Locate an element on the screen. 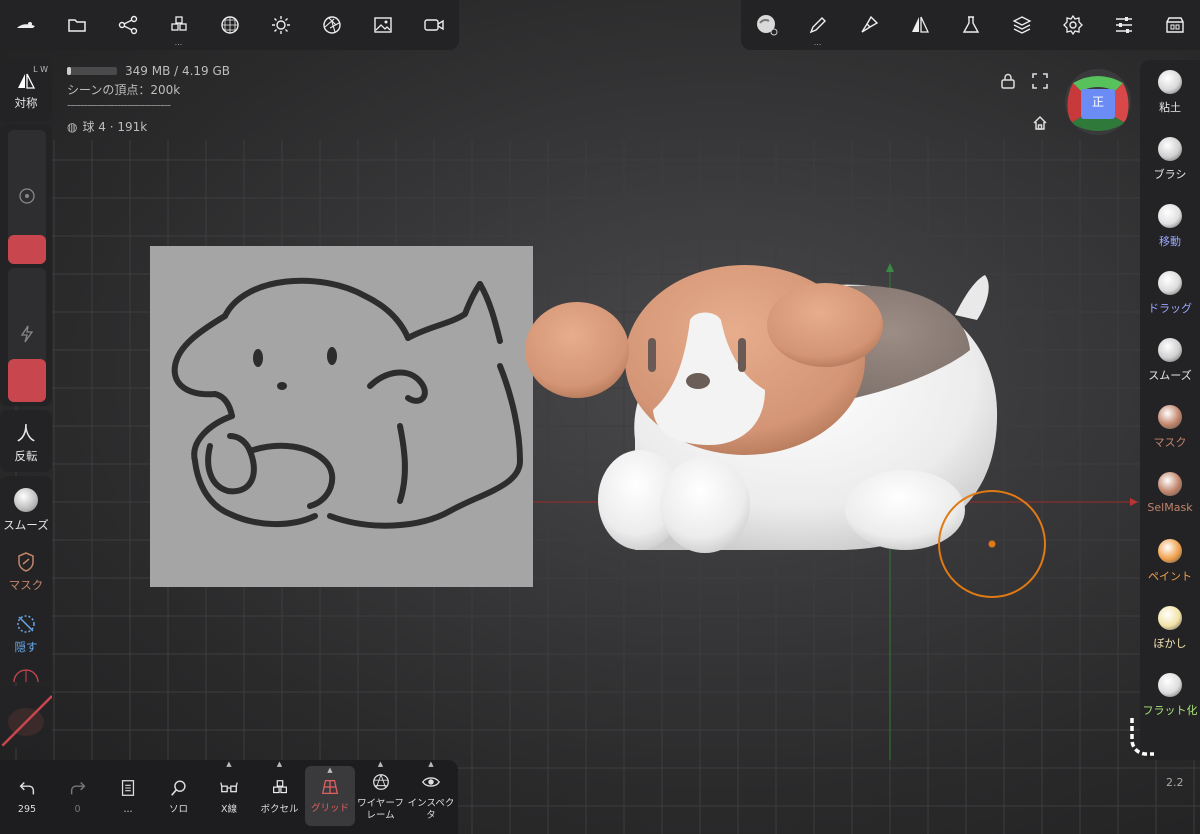 The width and height of the screenshot is (1200, 834). brush-button is located at coordinates (868, 25).